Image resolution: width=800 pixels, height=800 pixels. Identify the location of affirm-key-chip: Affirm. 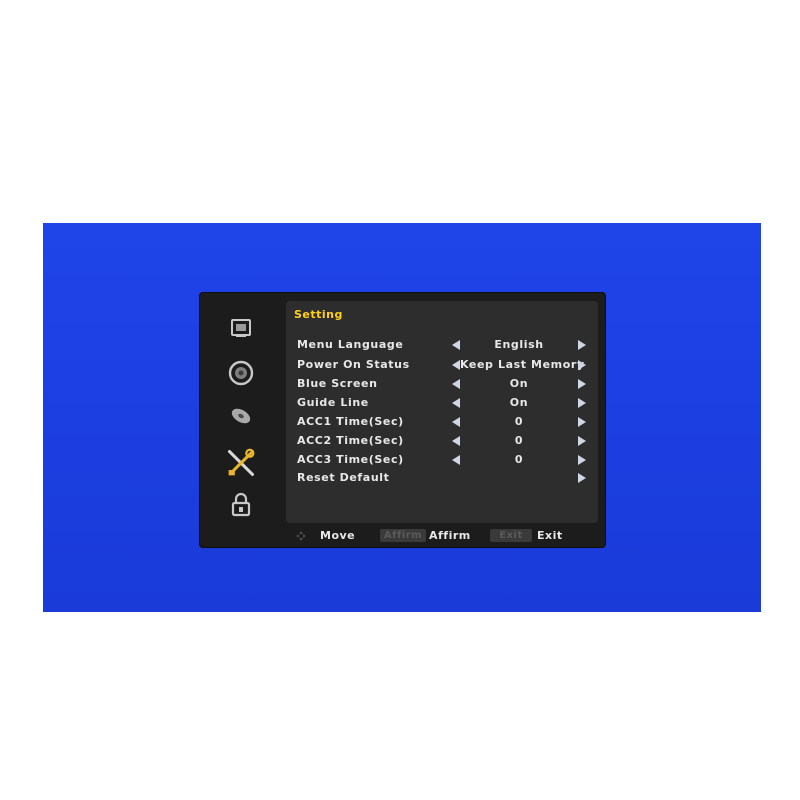
(403, 535).